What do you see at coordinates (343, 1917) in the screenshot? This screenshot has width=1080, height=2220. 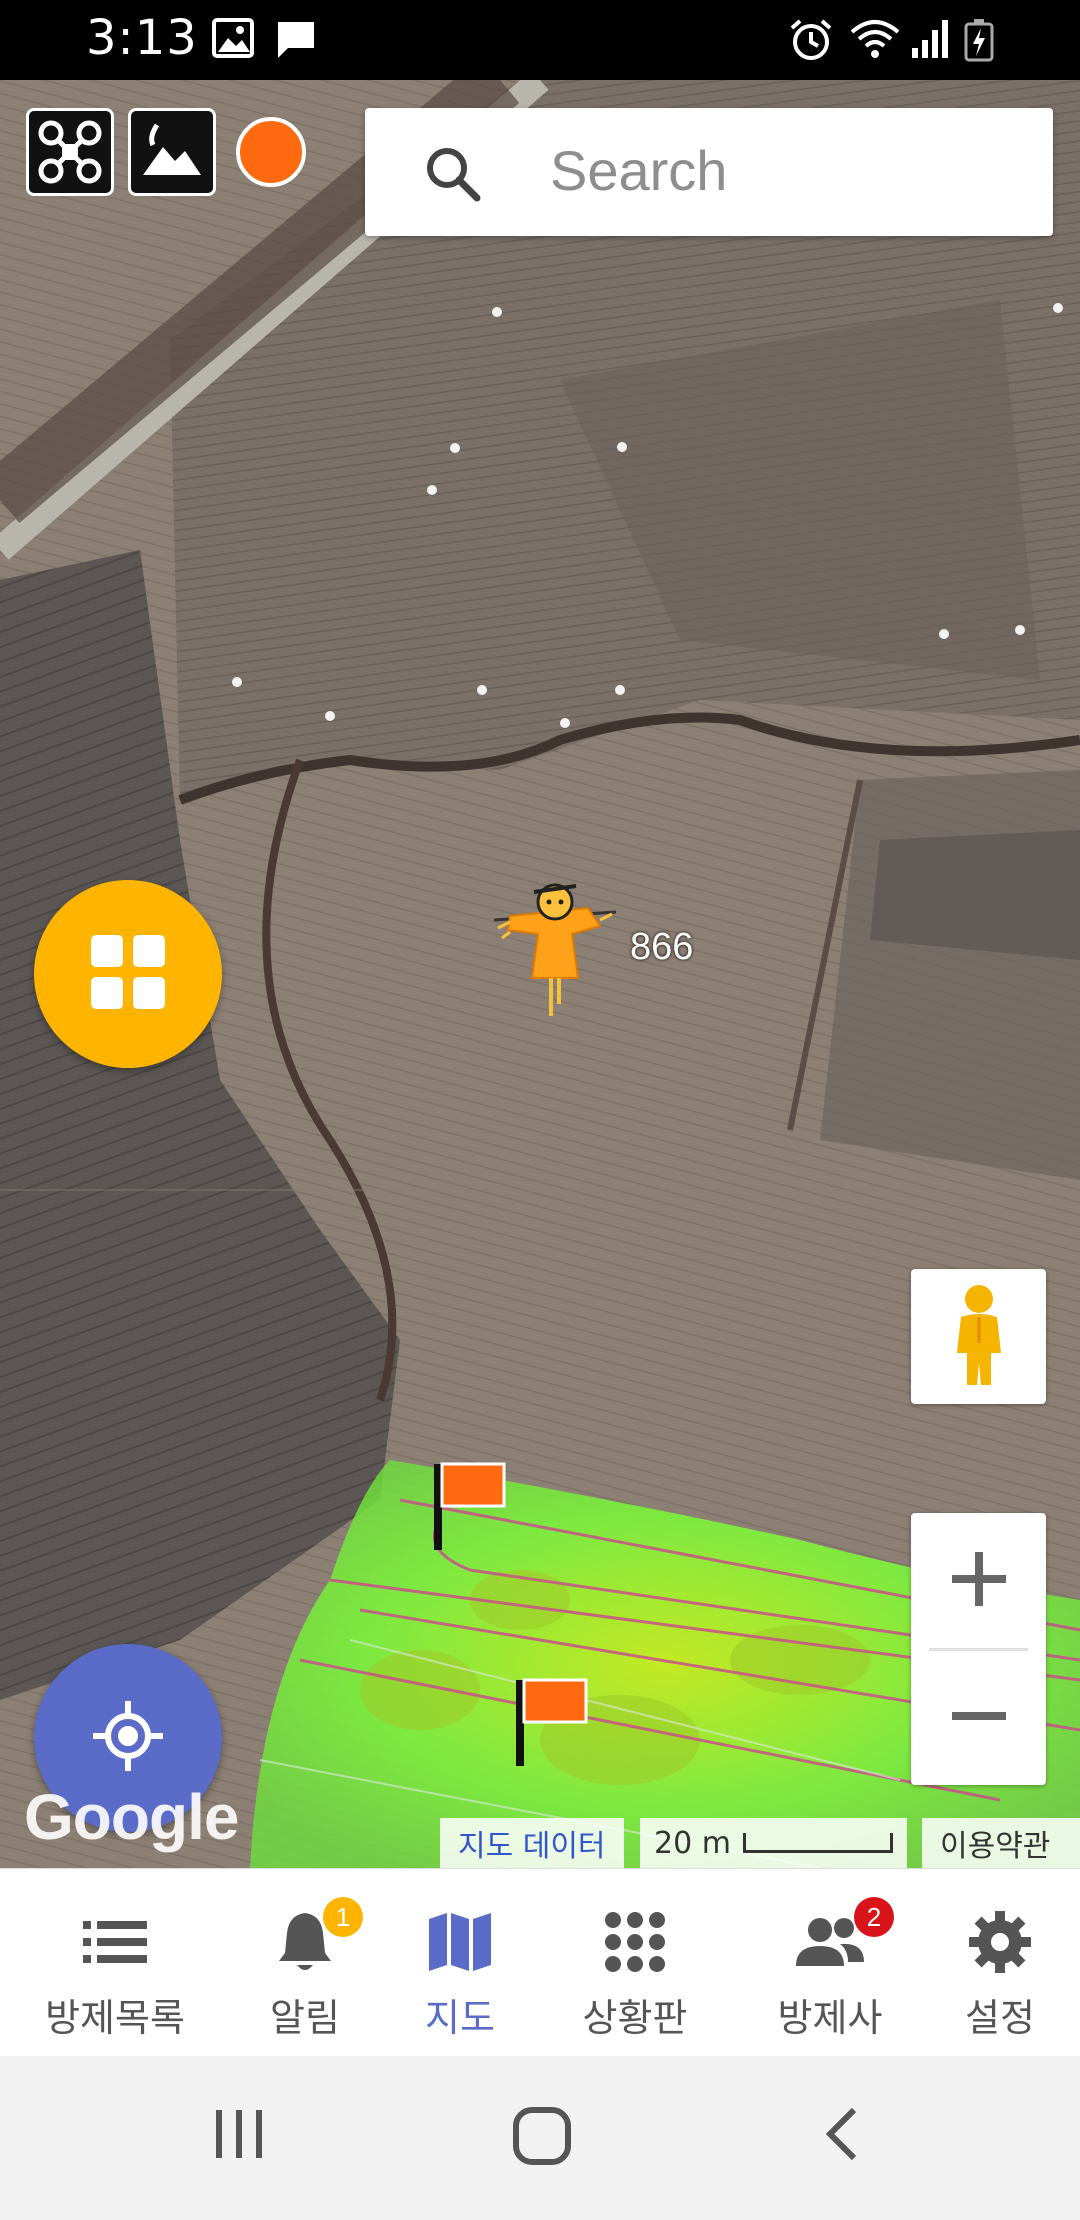 I see `alert-badge: 1` at bounding box center [343, 1917].